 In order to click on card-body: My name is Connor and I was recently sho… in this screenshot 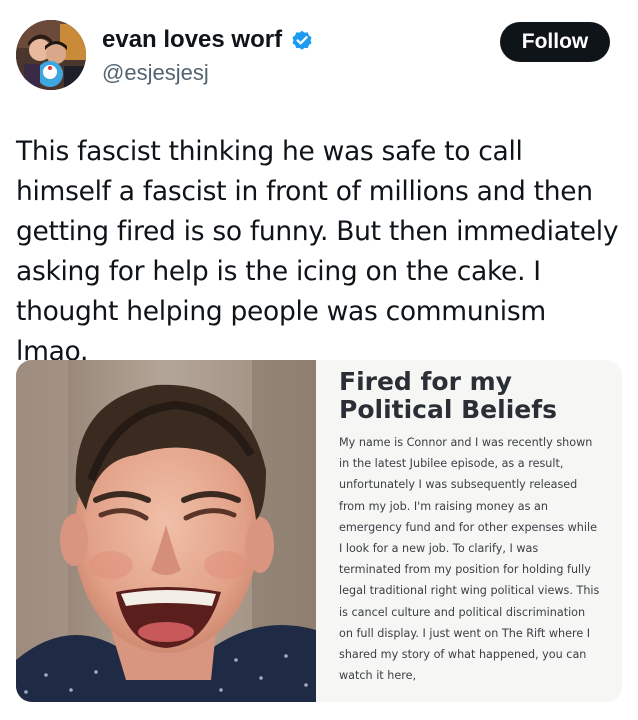, I will do `click(469, 559)`.